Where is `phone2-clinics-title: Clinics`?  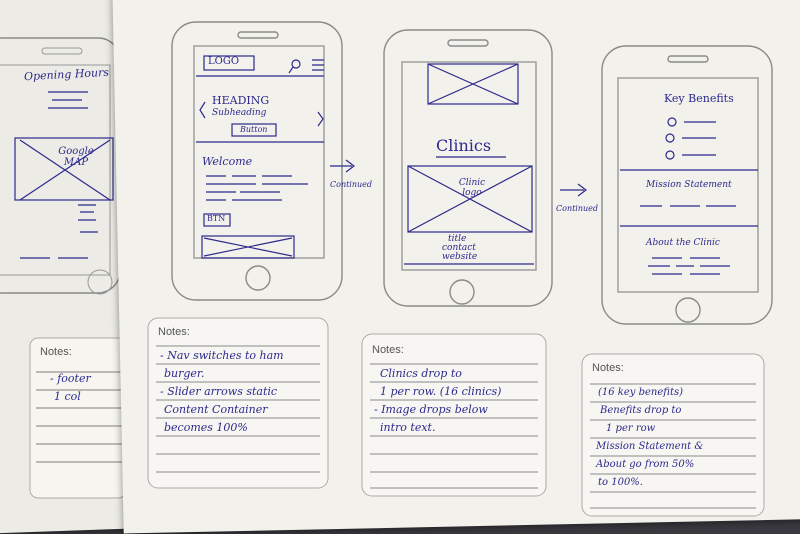
phone2-clinics-title: Clinics is located at coordinates (464, 145).